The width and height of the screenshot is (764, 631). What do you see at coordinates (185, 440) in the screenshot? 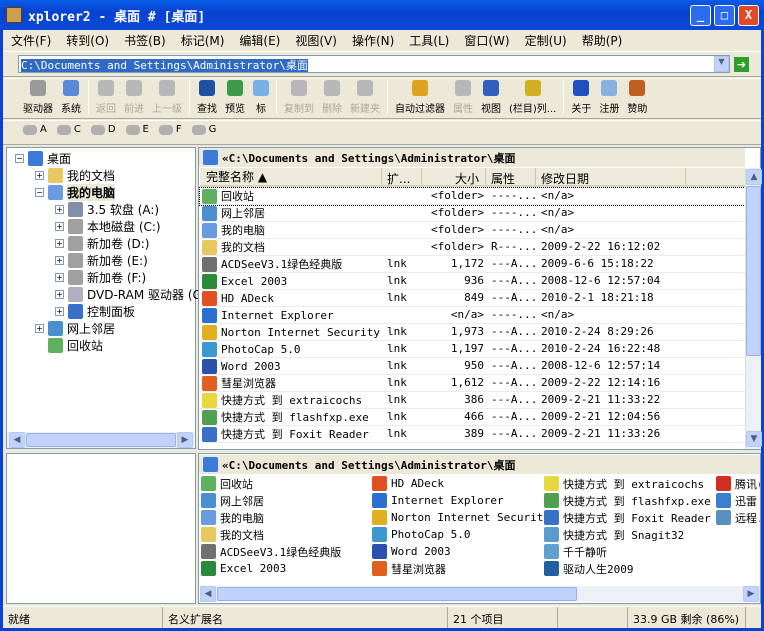
I see `scroll-right-button: ▶` at bounding box center [185, 440].